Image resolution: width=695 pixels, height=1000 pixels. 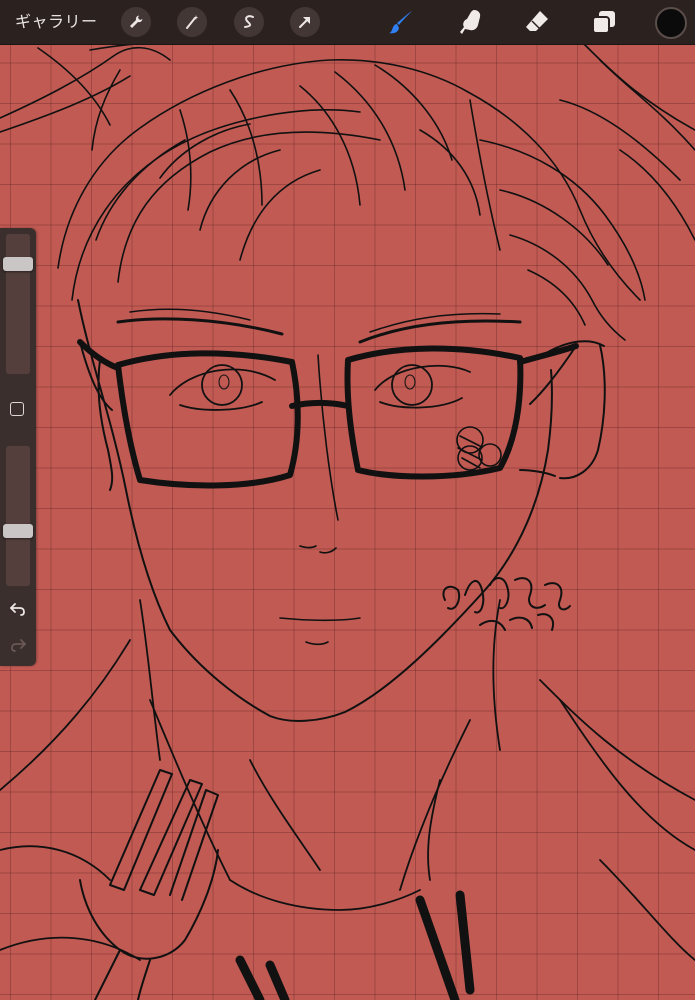 I want to click on undo-arrow-icon, so click(x=17, y=609).